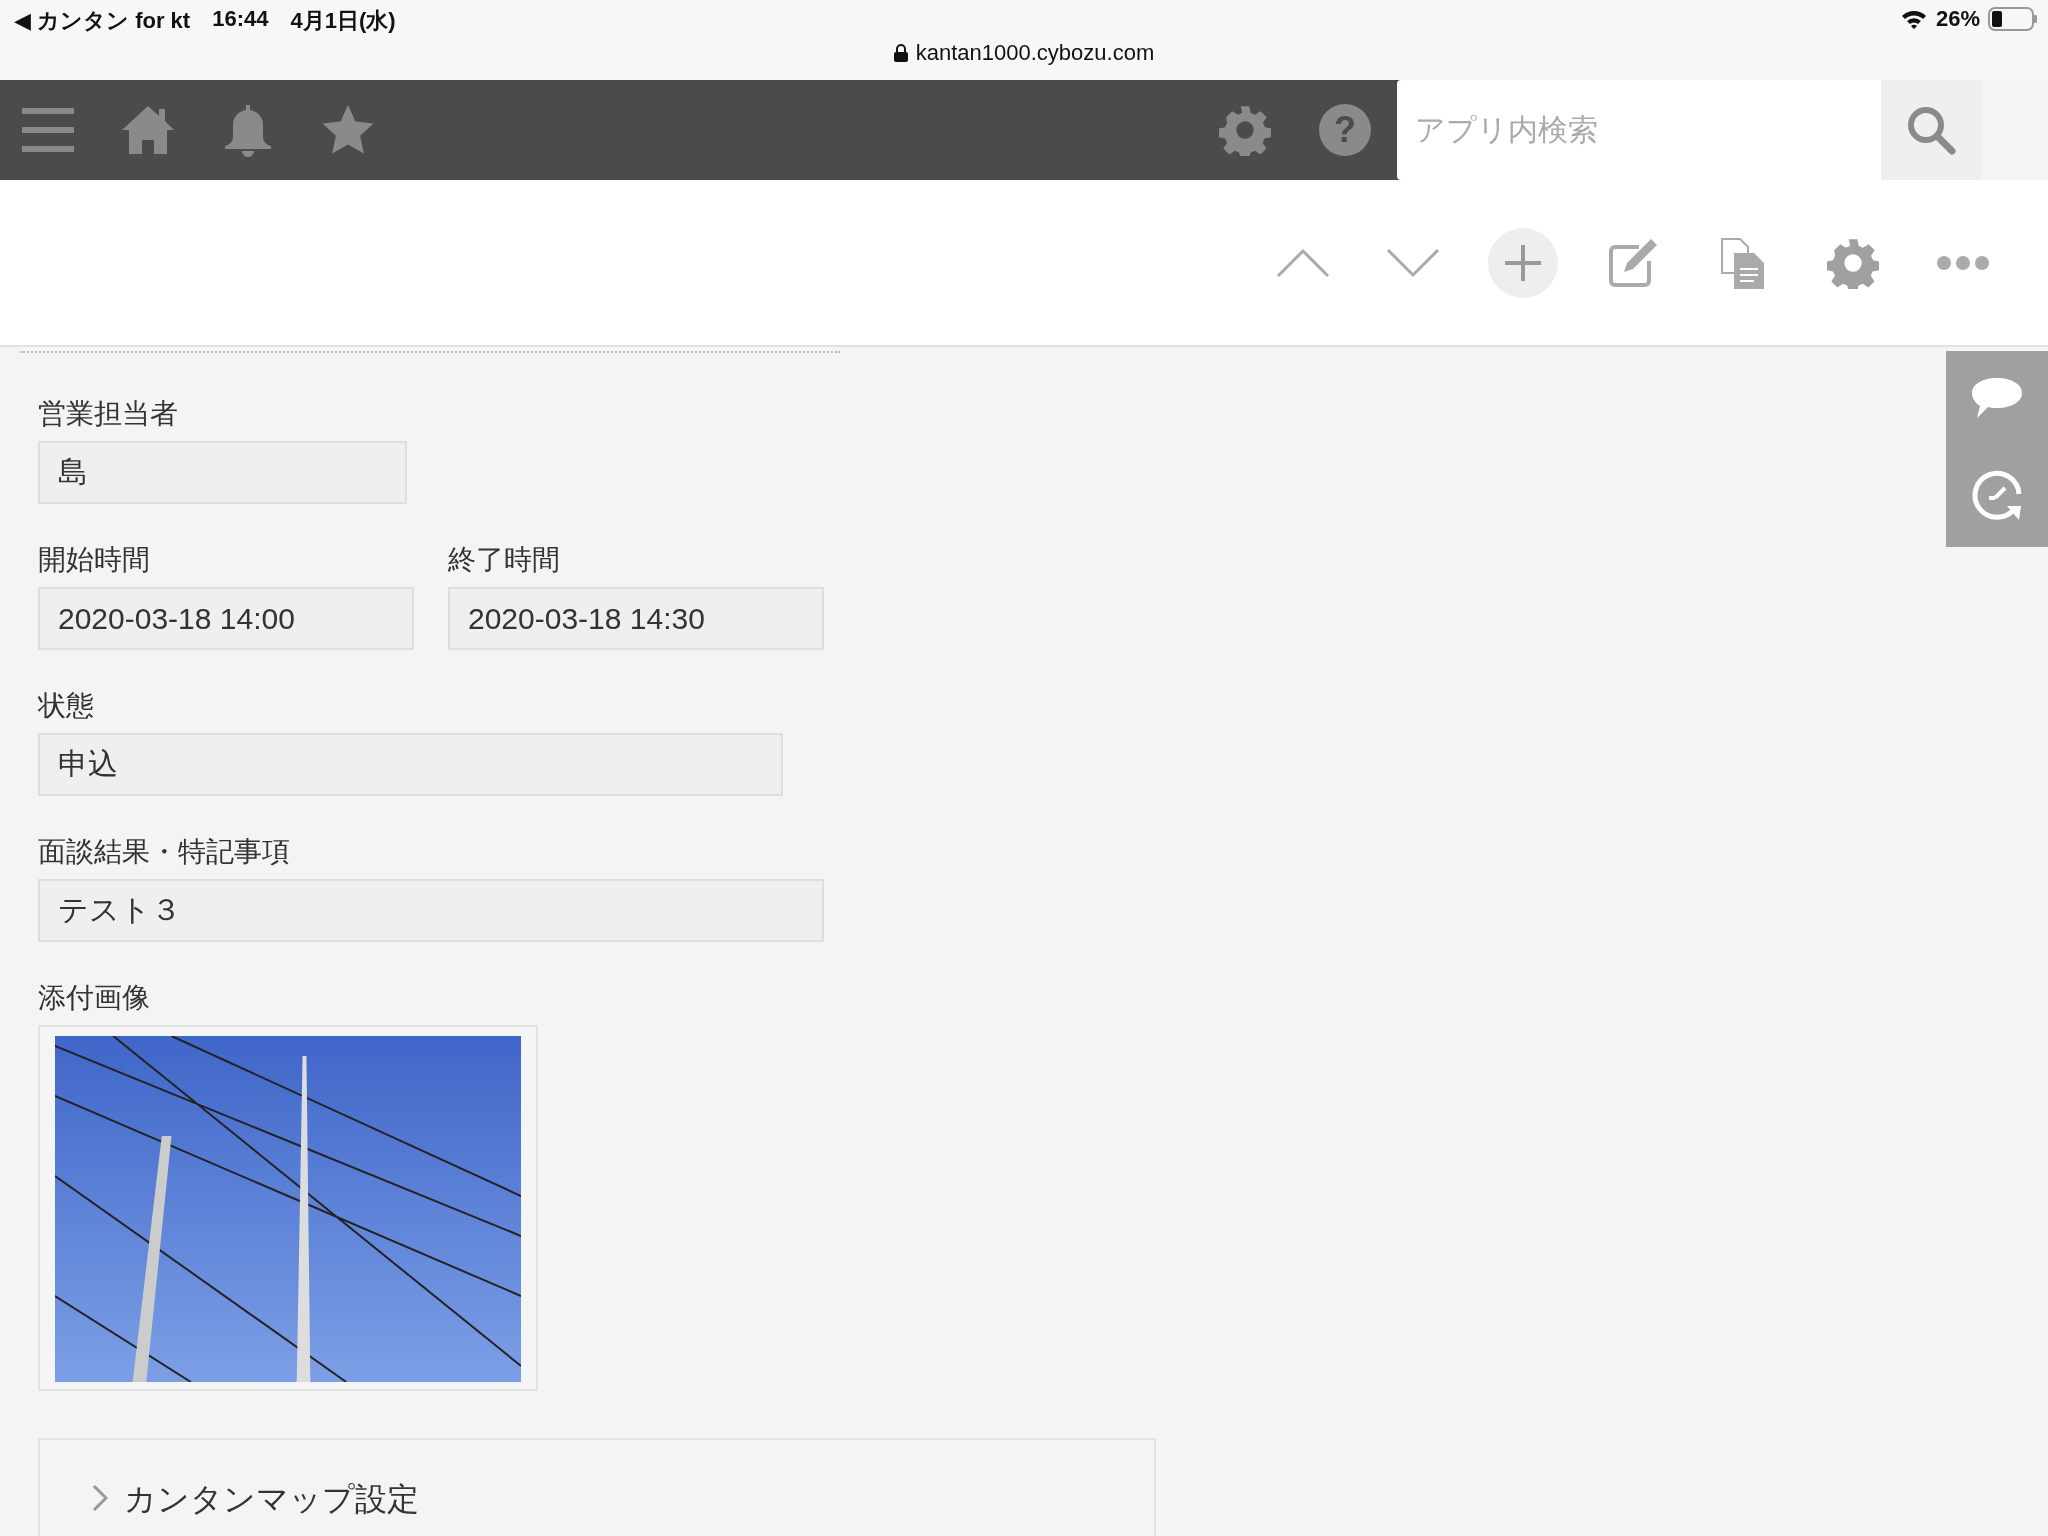  Describe the element at coordinates (1743, 262) in the screenshot. I see `copy-icon` at that location.